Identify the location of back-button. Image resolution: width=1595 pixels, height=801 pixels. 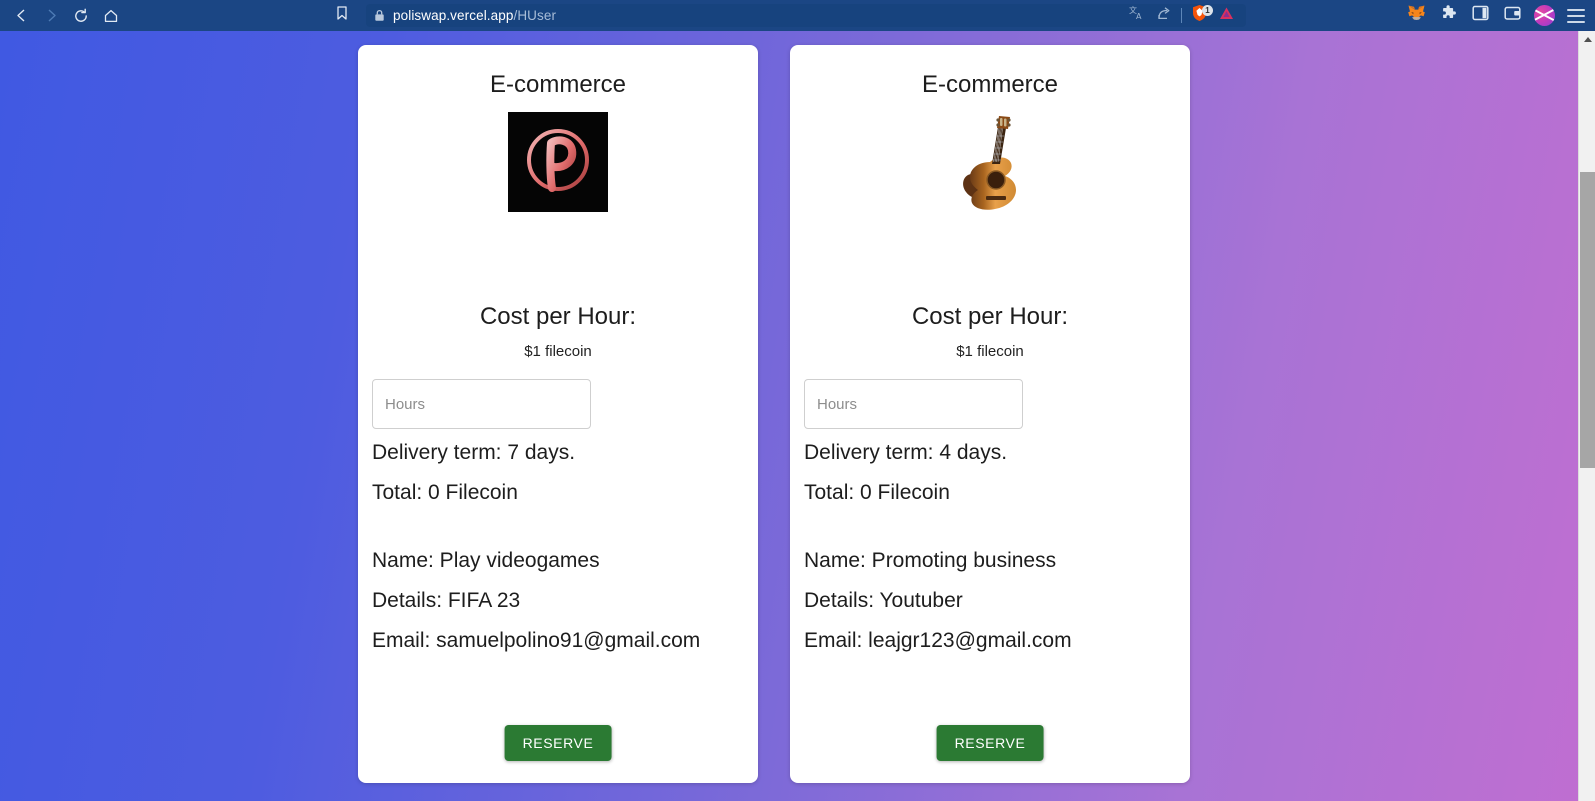
(21, 15).